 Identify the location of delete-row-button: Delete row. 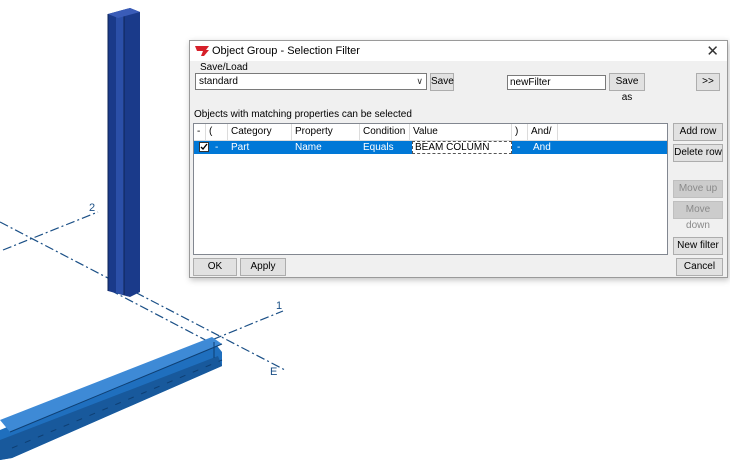
(698, 153).